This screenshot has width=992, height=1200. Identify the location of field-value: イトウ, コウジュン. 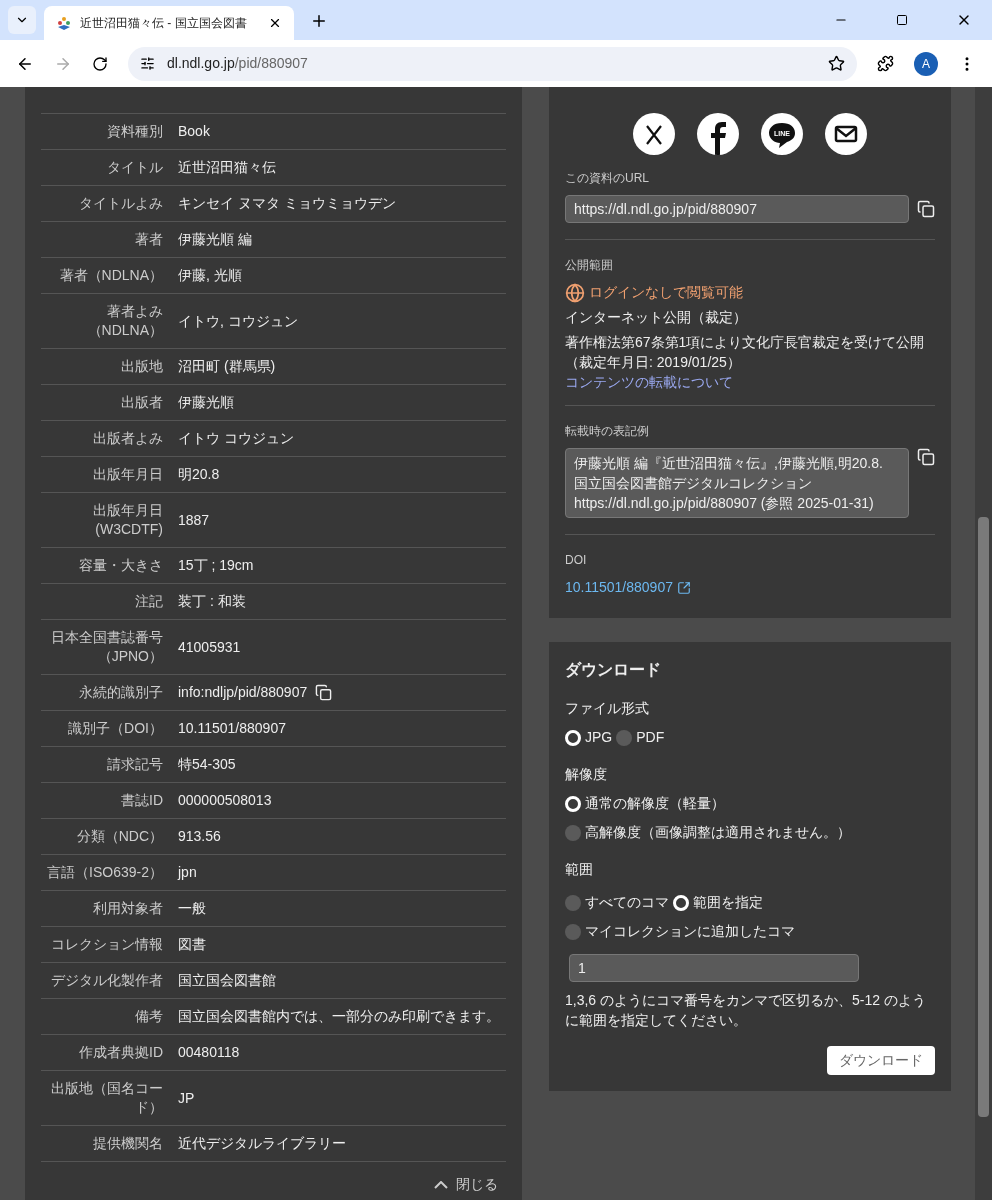
(238, 321).